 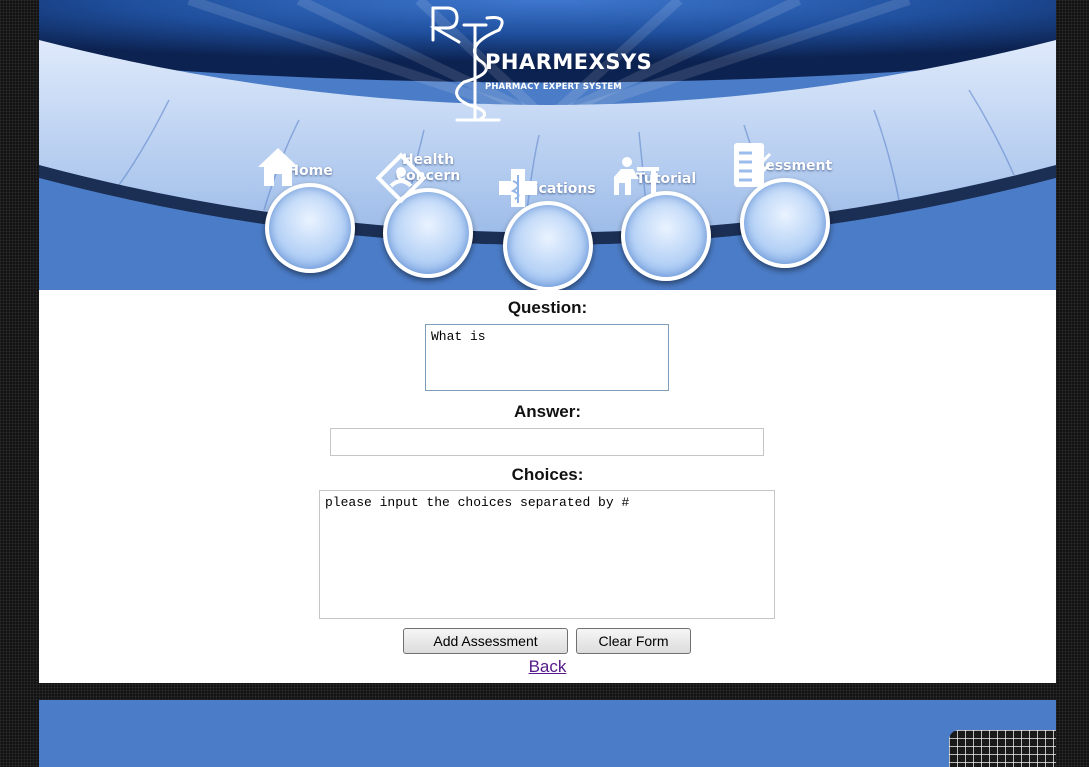 I want to click on footer-grid-decoration, so click(x=1002, y=748).